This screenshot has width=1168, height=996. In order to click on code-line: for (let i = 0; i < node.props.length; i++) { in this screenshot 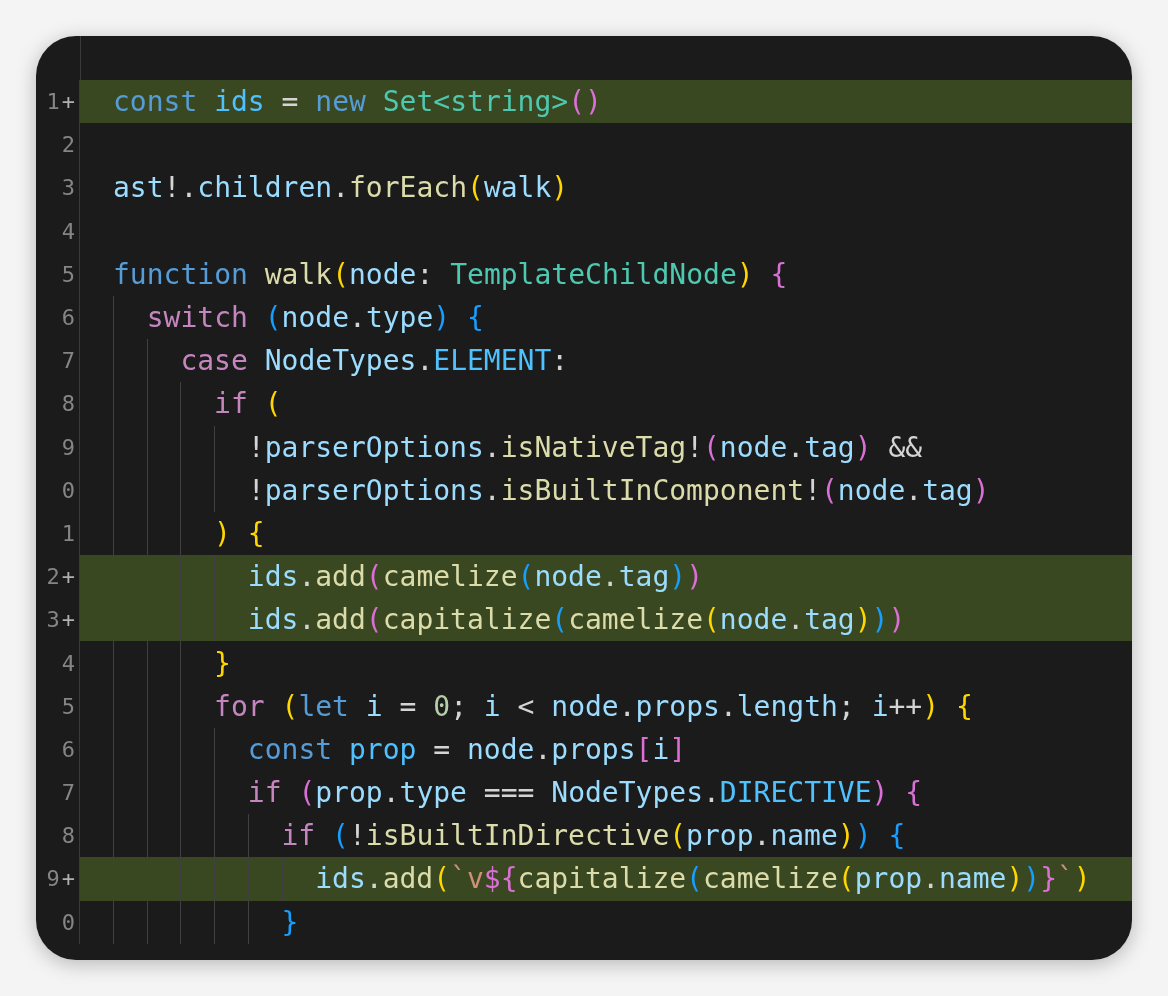, I will do `click(606, 706)`.